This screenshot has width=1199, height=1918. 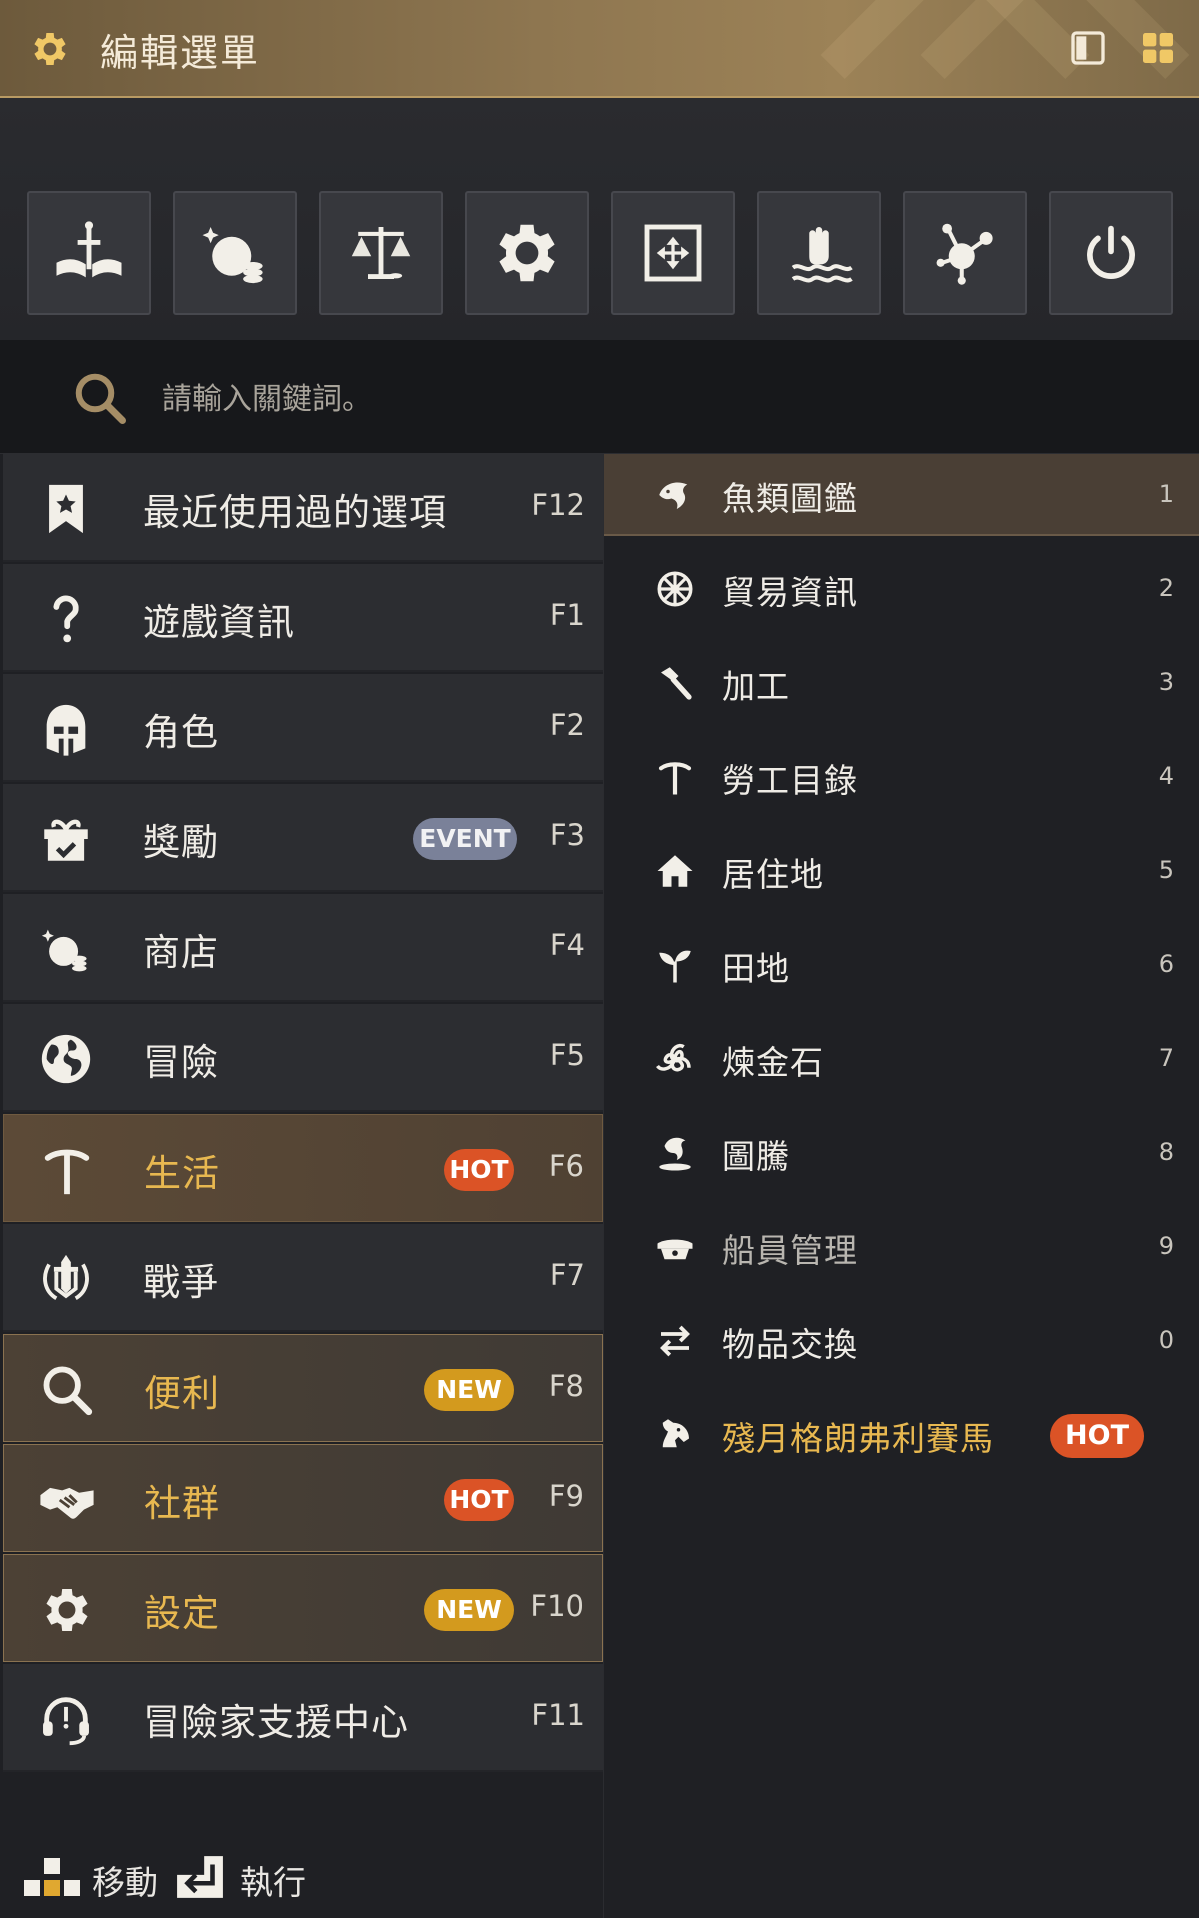 What do you see at coordinates (901, 777) in the screenshot?
I see `submenu-item-worker-list: 勞工目錄 4` at bounding box center [901, 777].